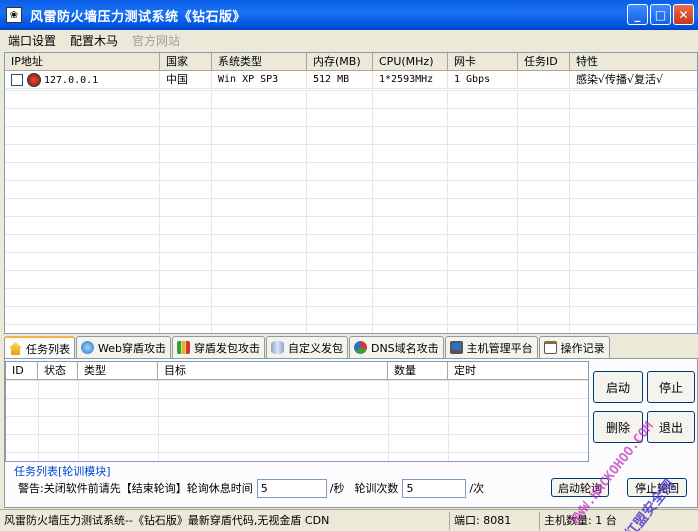 This screenshot has height=531, width=698. Describe the element at coordinates (340, 79) in the screenshot. I see `host-memory: 512 MB` at that location.